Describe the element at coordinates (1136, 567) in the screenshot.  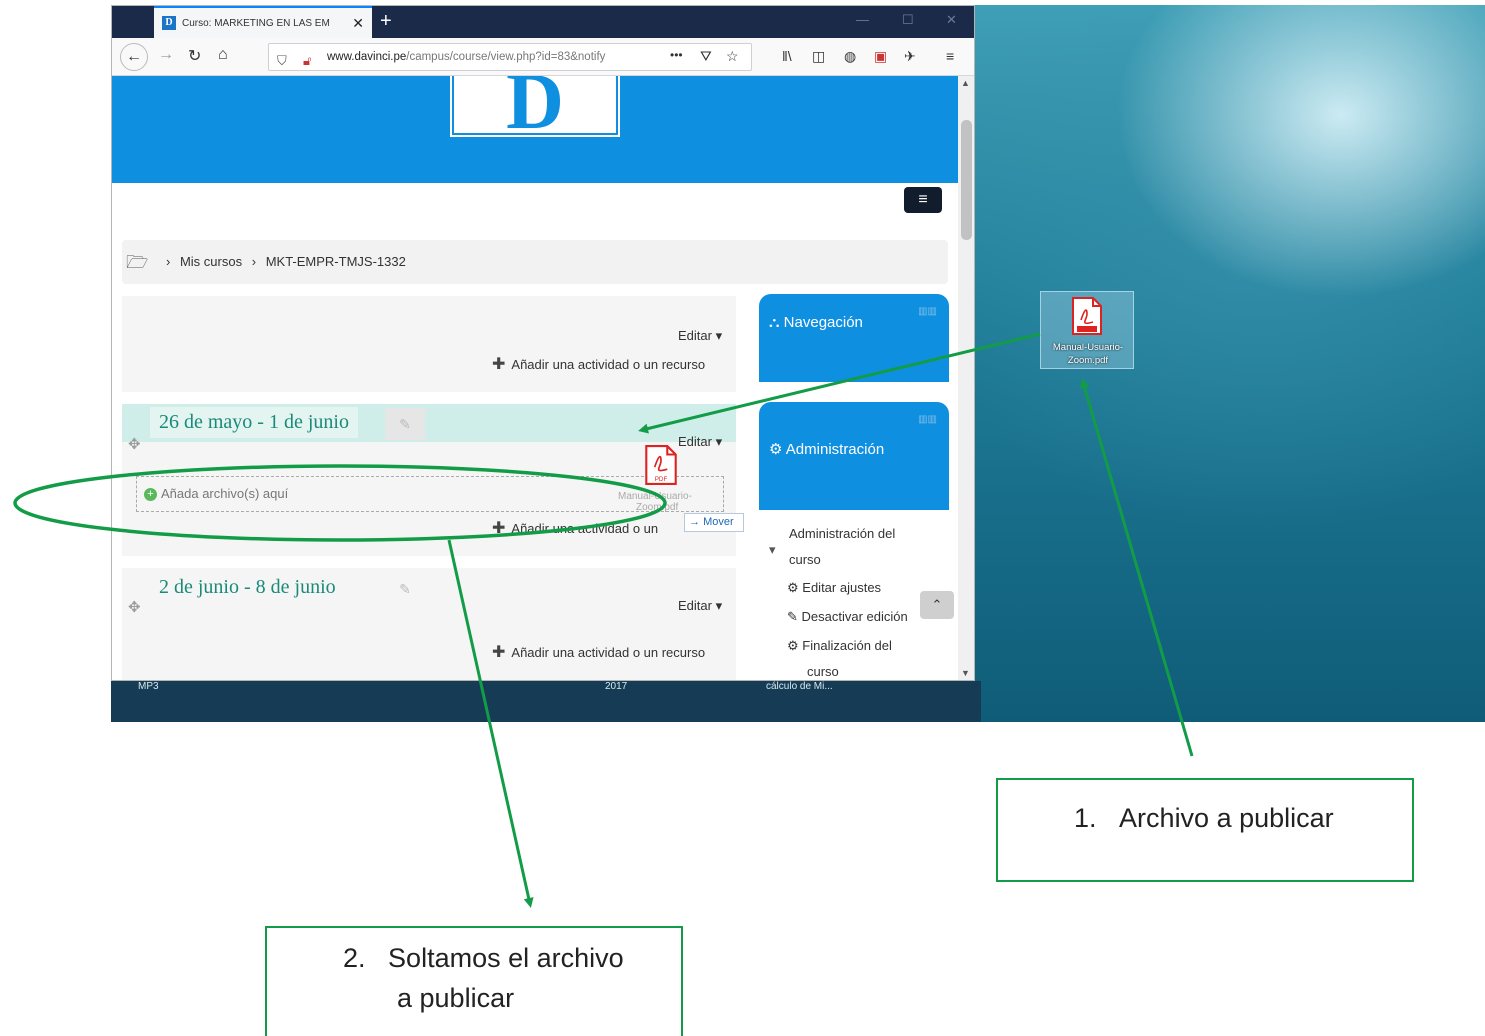
I see `step1-arrow` at that location.